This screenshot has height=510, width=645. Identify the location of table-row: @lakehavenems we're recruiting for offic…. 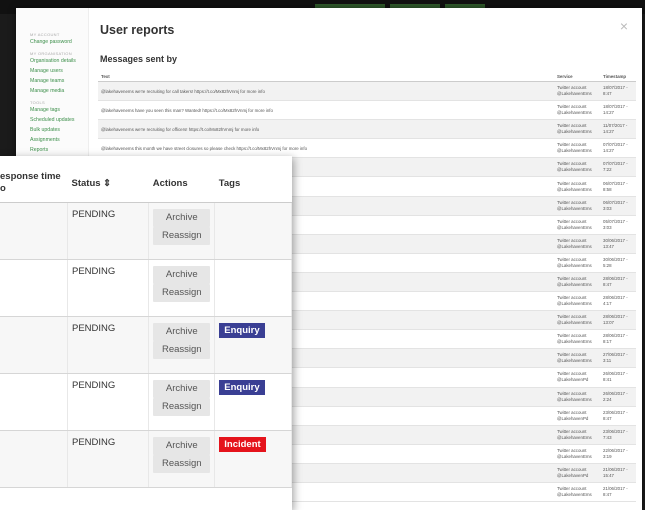
(367, 129).